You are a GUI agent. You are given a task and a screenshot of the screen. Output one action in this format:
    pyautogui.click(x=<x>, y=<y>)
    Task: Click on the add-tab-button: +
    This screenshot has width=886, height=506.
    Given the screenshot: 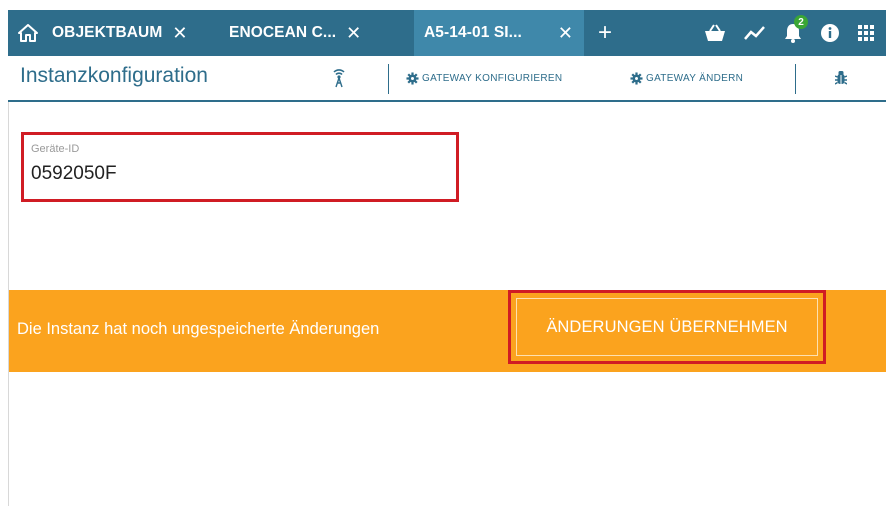 What is the action you would take?
    pyautogui.click(x=605, y=33)
    